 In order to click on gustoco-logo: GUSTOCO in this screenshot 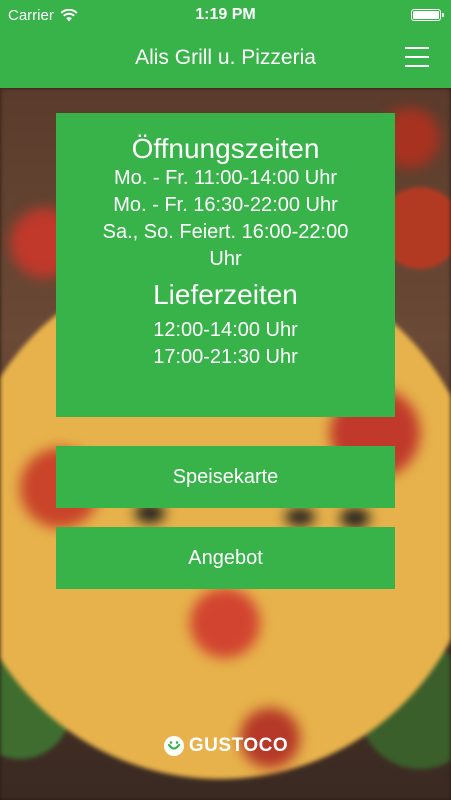, I will do `click(225, 746)`.